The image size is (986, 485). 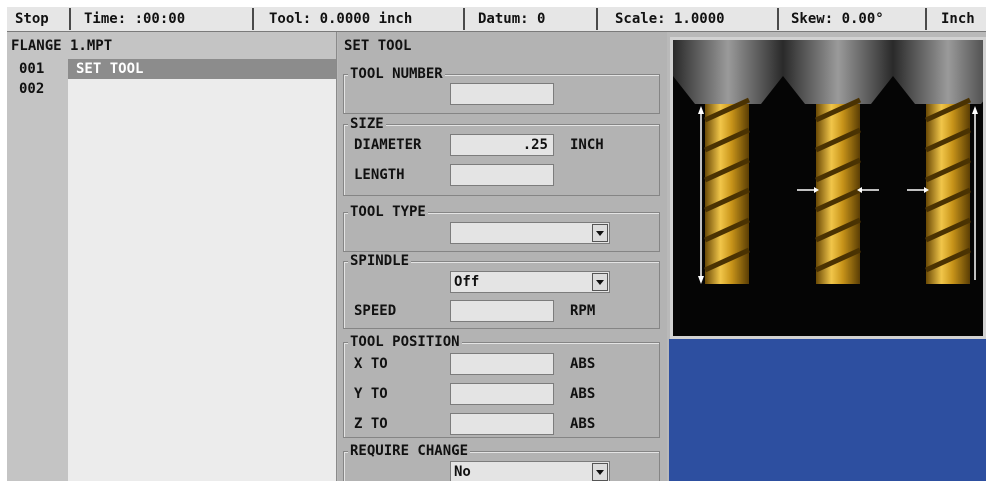 I want to click on x-to-label: X TO, so click(x=371, y=364).